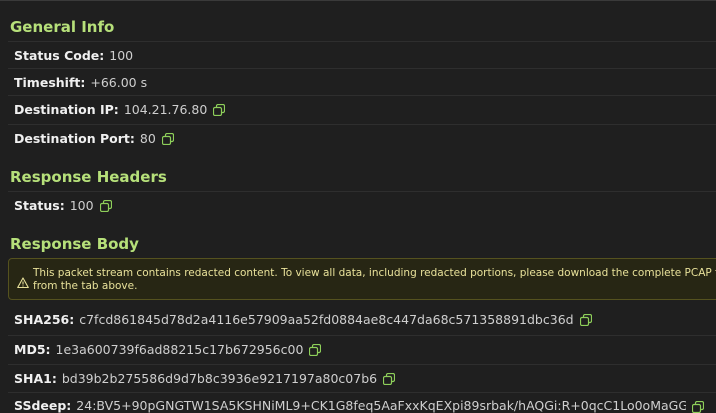  Describe the element at coordinates (362, 138) in the screenshot. I see `destination-port-row: Destination Port: 80` at that location.